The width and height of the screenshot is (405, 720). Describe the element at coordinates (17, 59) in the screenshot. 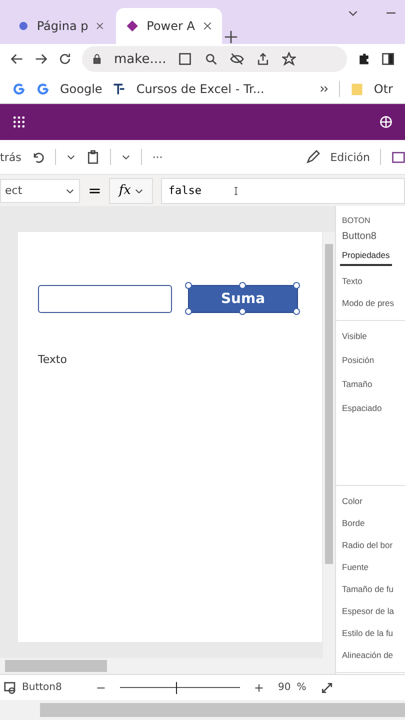

I see `back-icon` at that location.